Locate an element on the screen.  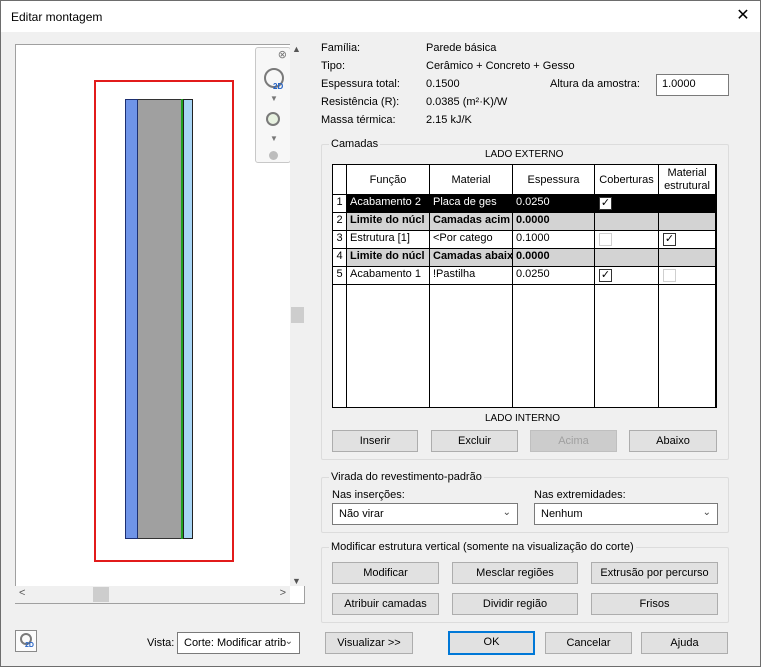
window-title: Editar montagem is located at coordinates (57, 17).